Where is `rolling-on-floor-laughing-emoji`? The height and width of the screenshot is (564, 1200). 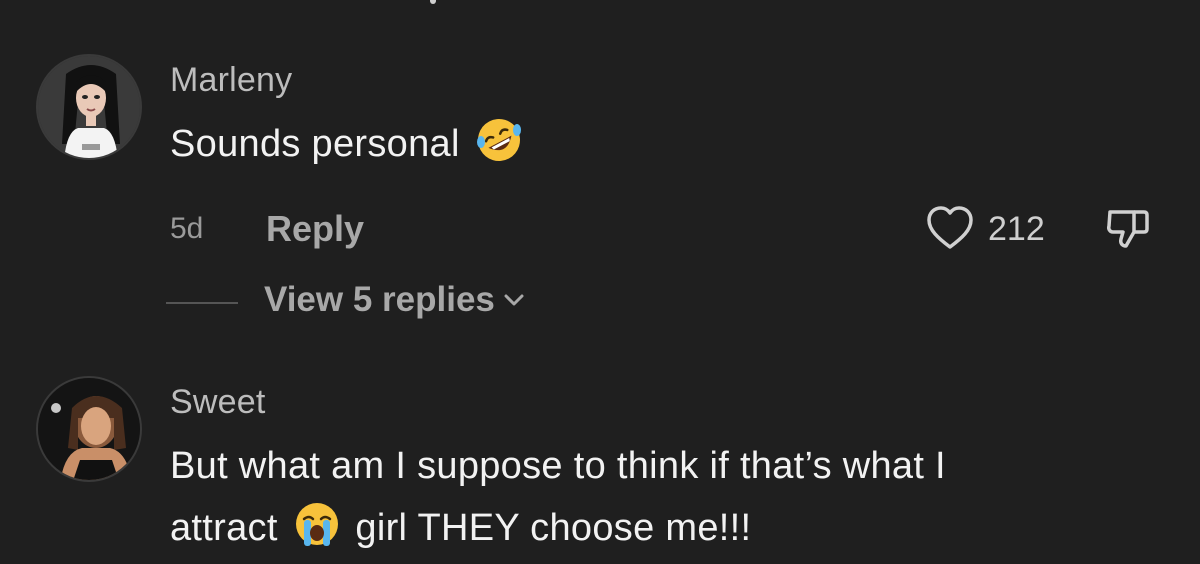
rolling-on-floor-laughing-emoji is located at coordinates (498, 140).